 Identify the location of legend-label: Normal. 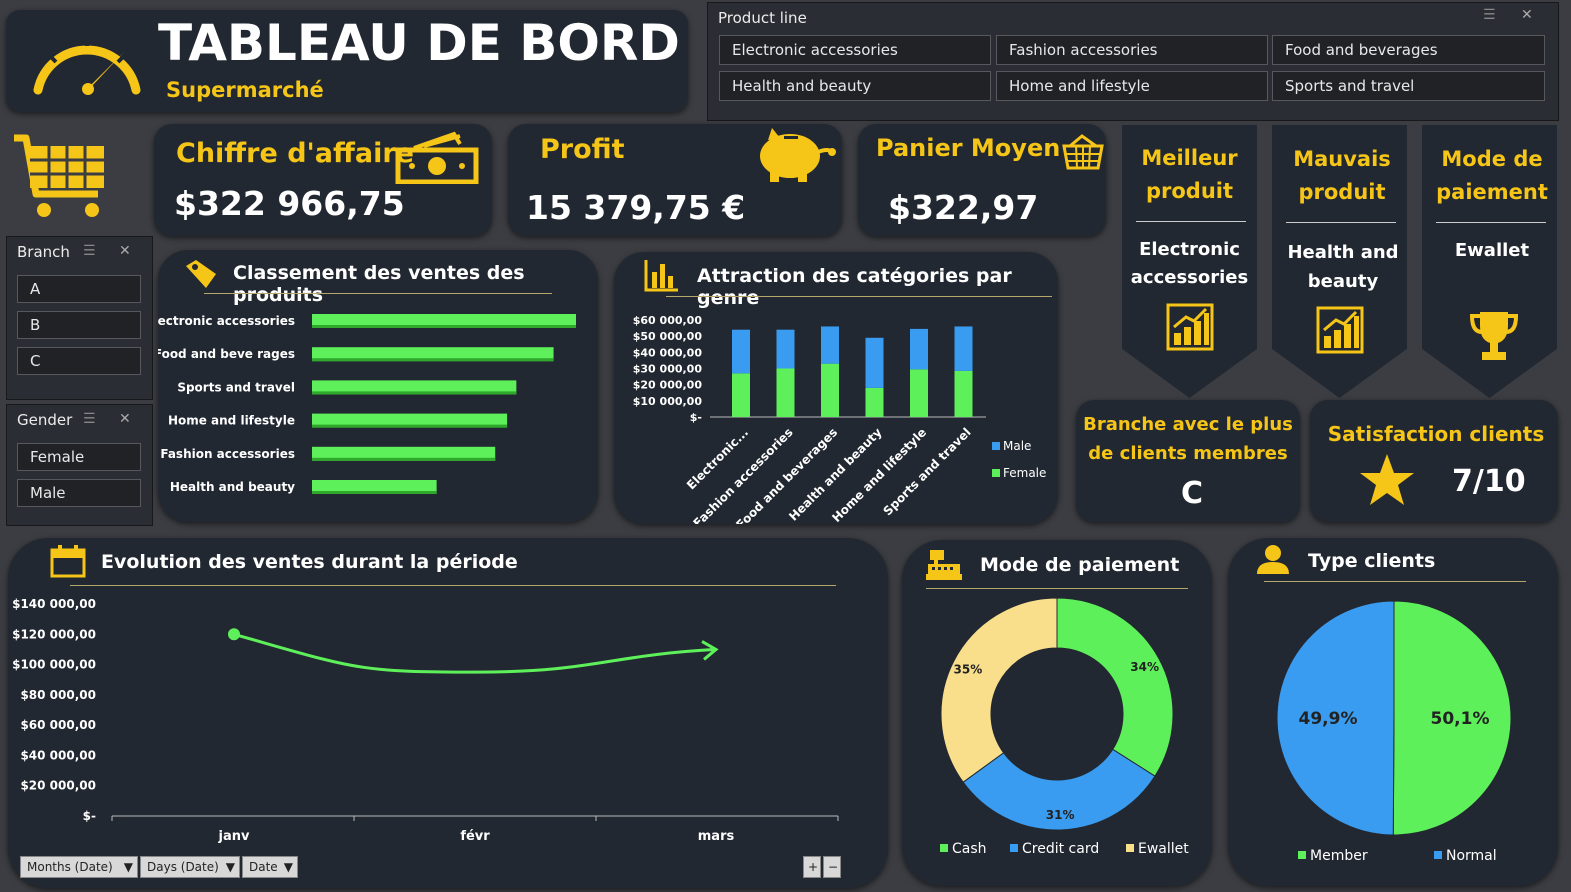
(1471, 856).